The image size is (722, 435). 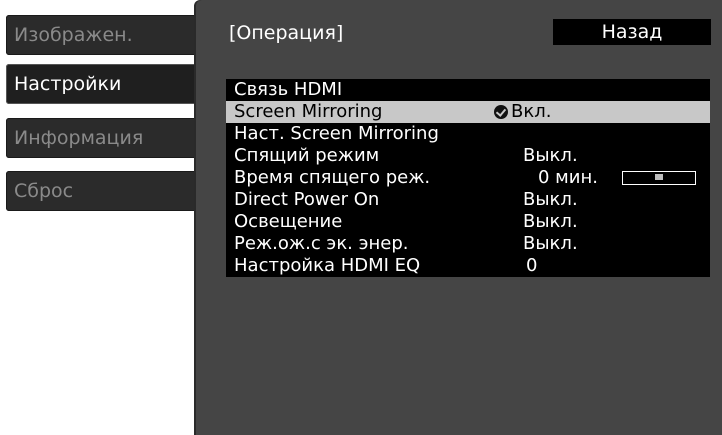 What do you see at coordinates (336, 133) in the screenshot?
I see `menu-row-label: Наст. Screen Mirroring` at bounding box center [336, 133].